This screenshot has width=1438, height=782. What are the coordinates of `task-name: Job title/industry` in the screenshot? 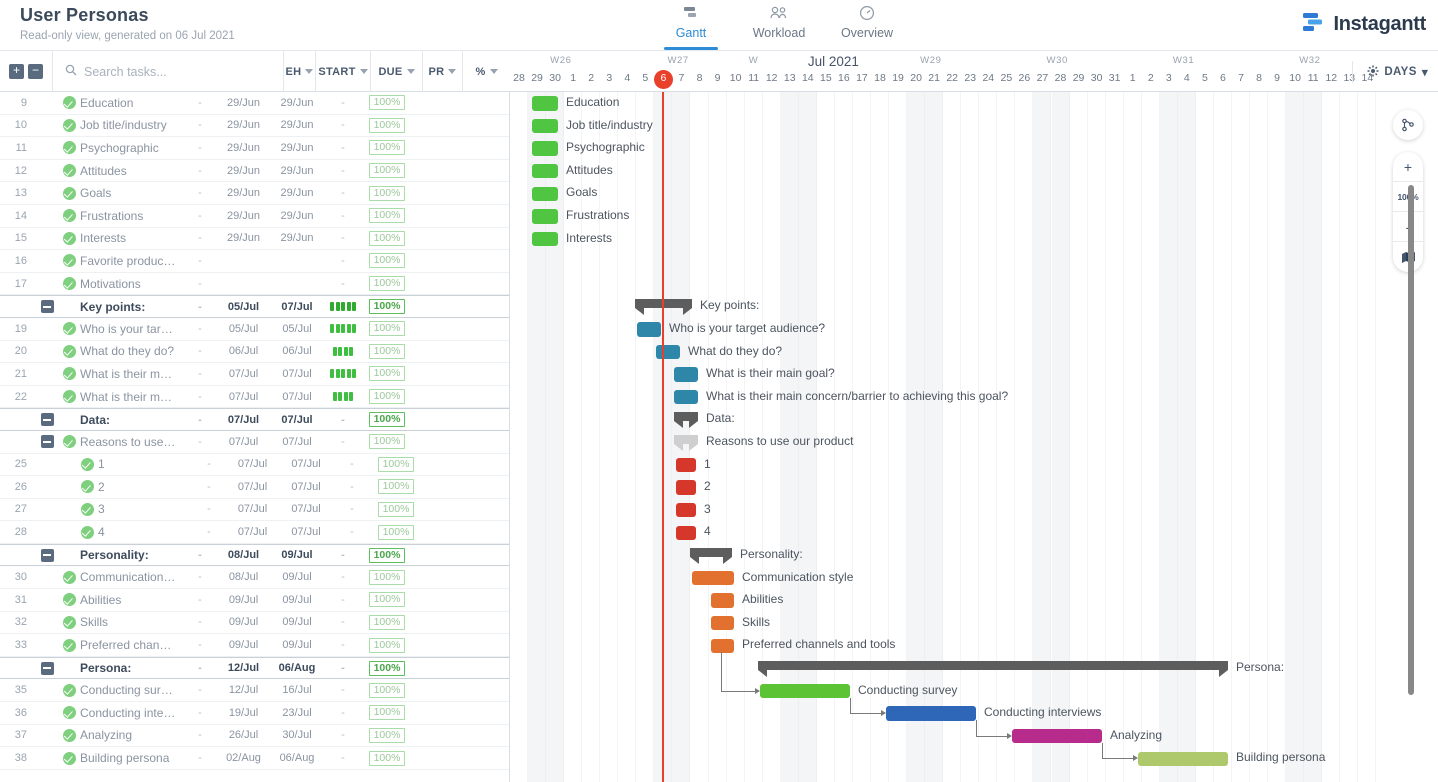 It's located at (132, 125).